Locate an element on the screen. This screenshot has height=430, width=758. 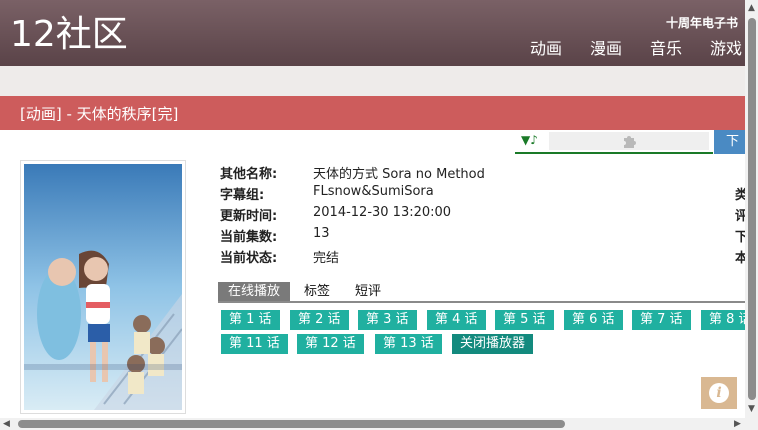
plugin-placeholder is located at coordinates (629, 141).